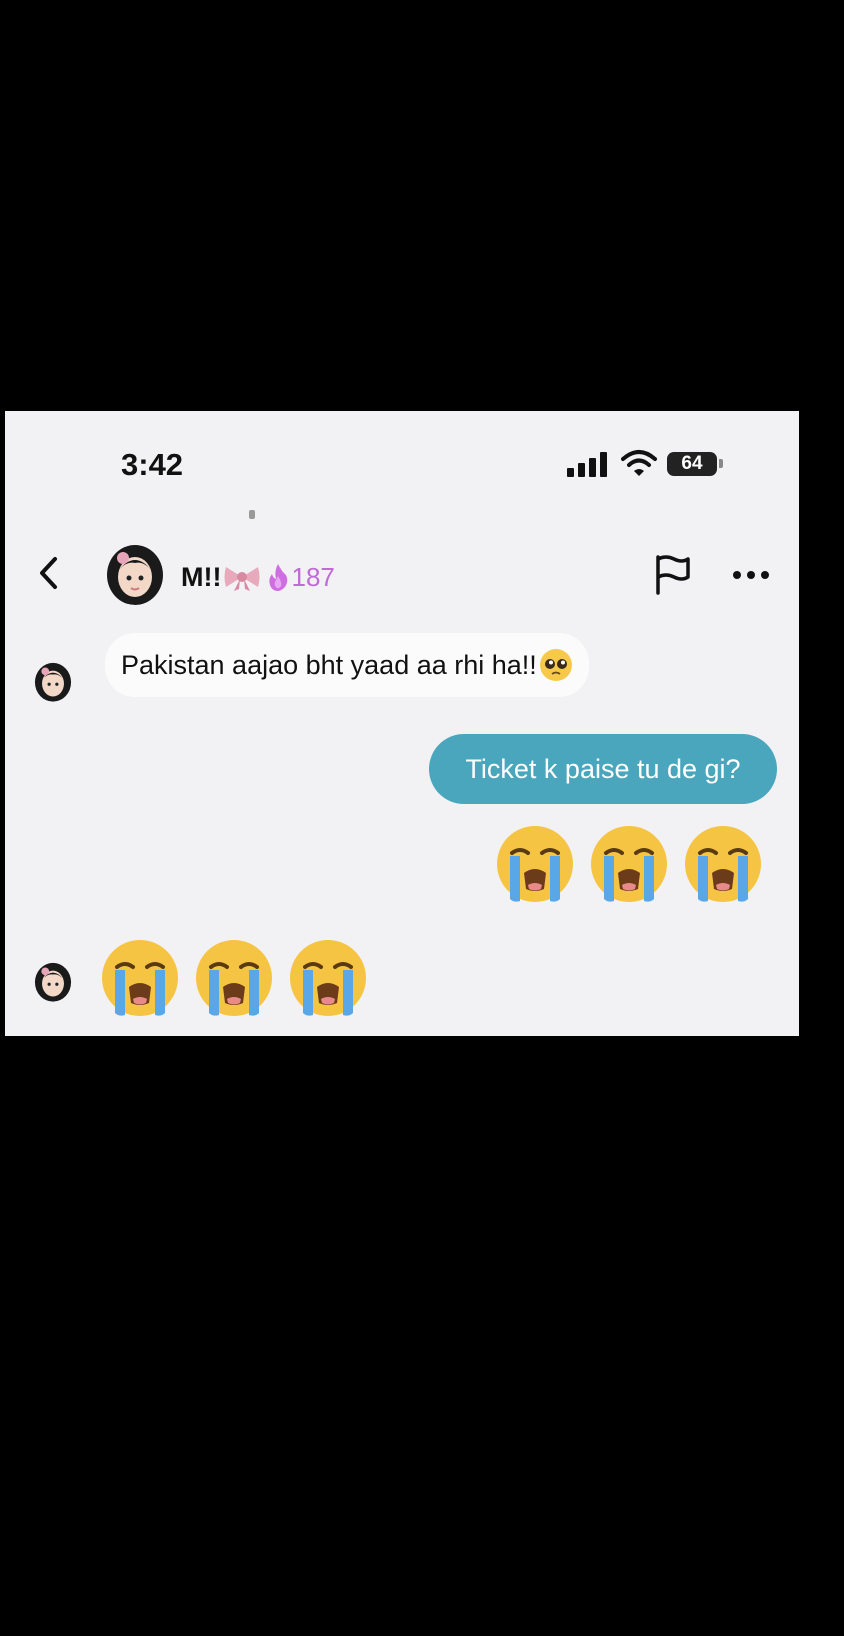 The width and height of the screenshot is (844, 1636). Describe the element at coordinates (152, 464) in the screenshot. I see `status-time: 3:42` at that location.